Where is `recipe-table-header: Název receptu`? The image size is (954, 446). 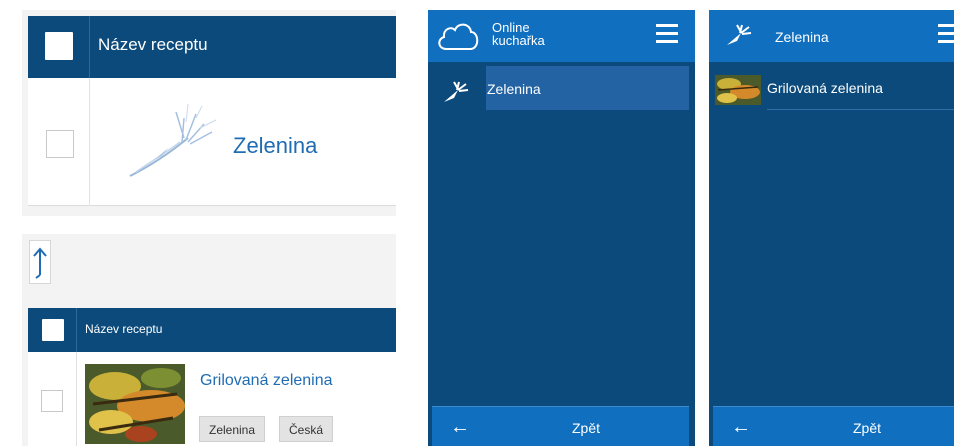 recipe-table-header: Název receptu is located at coordinates (212, 330).